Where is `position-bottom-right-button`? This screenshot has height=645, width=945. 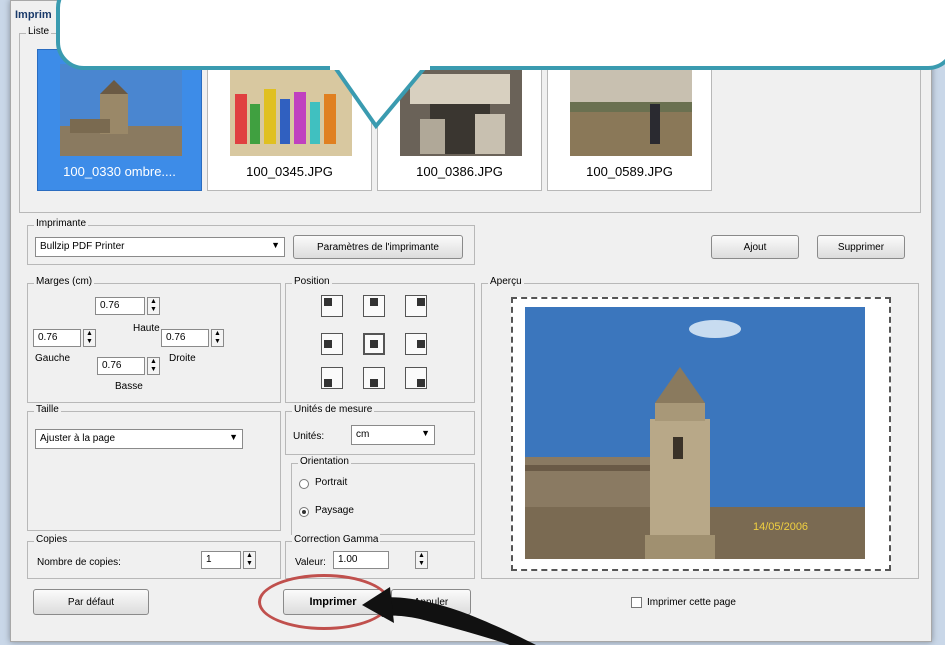
position-bottom-right-button is located at coordinates (416, 378).